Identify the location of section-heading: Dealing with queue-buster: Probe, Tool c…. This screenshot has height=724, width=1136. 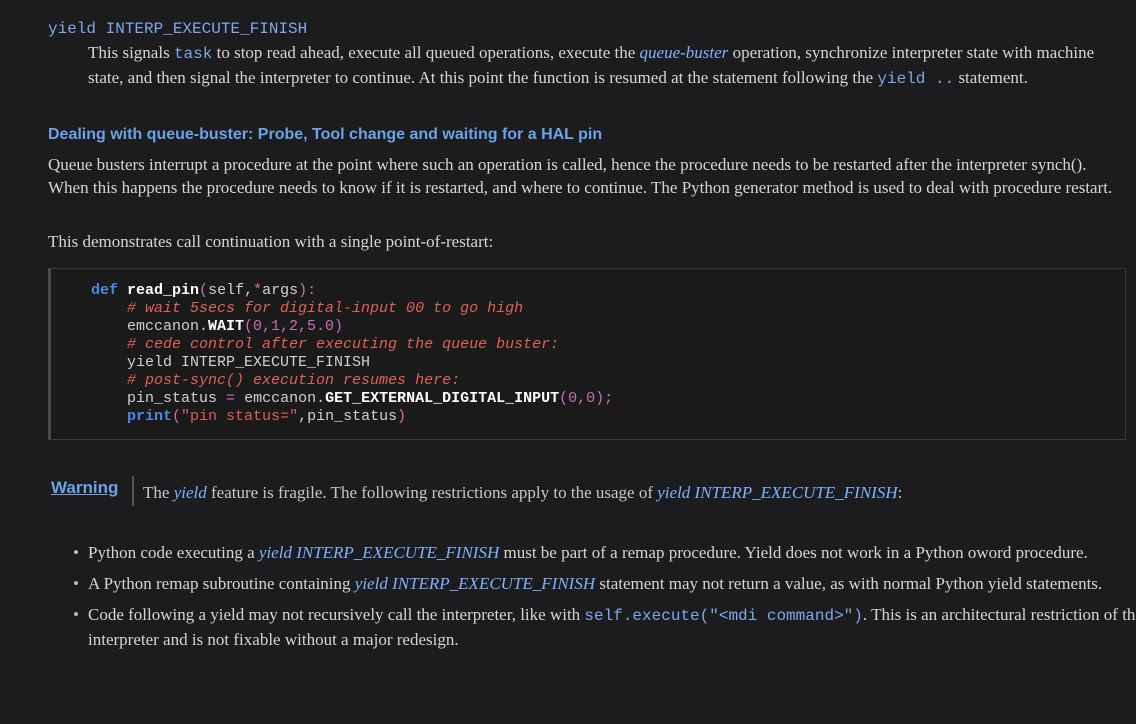
(325, 134).